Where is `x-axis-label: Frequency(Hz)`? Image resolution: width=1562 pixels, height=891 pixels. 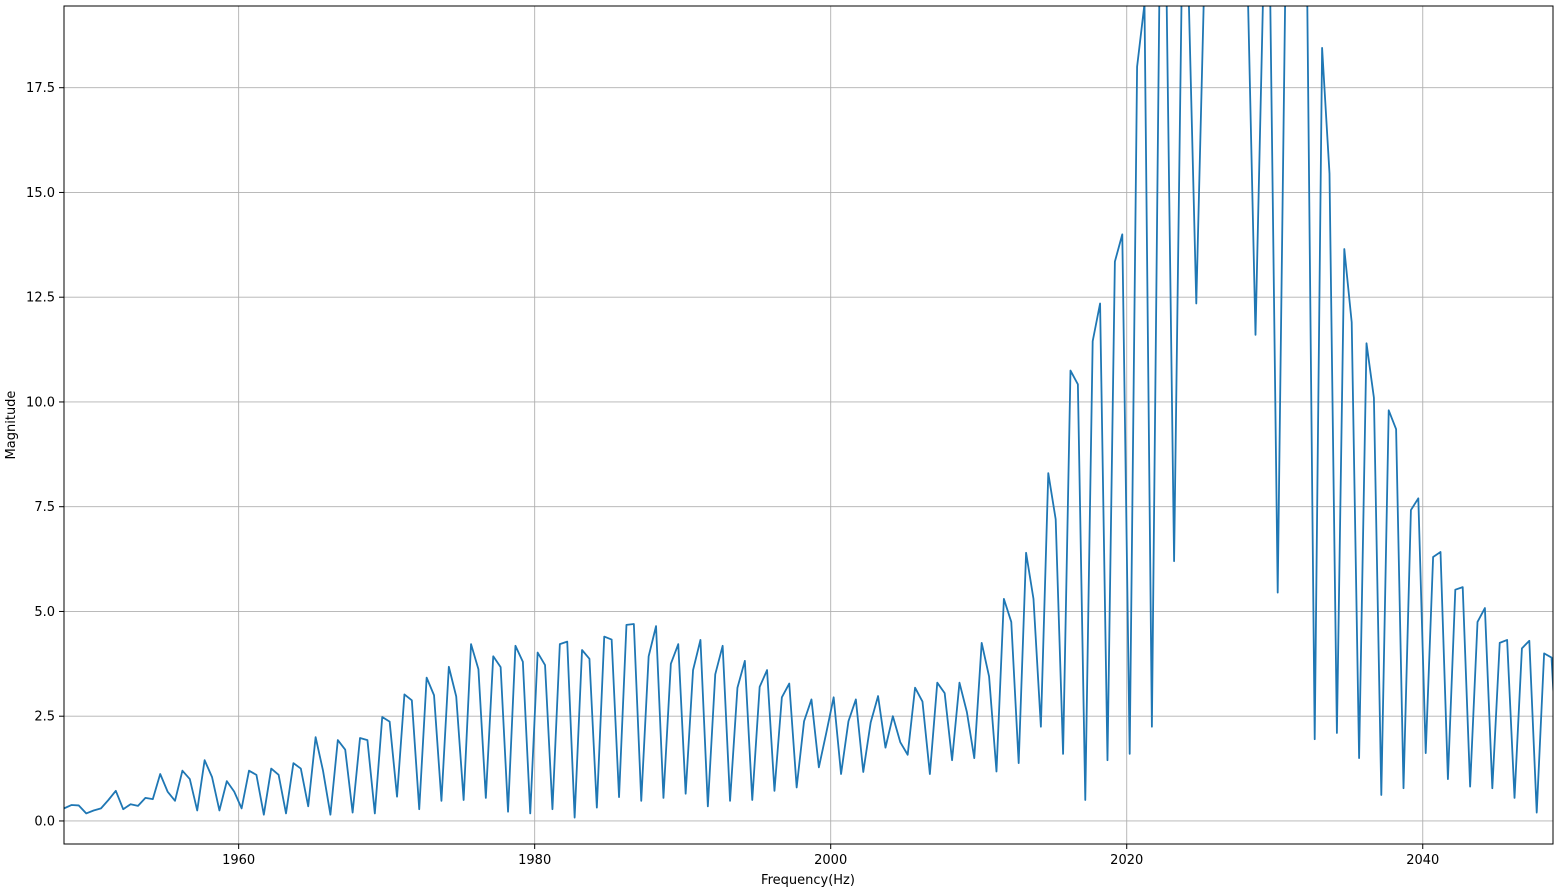 x-axis-label: Frequency(Hz) is located at coordinates (808, 880).